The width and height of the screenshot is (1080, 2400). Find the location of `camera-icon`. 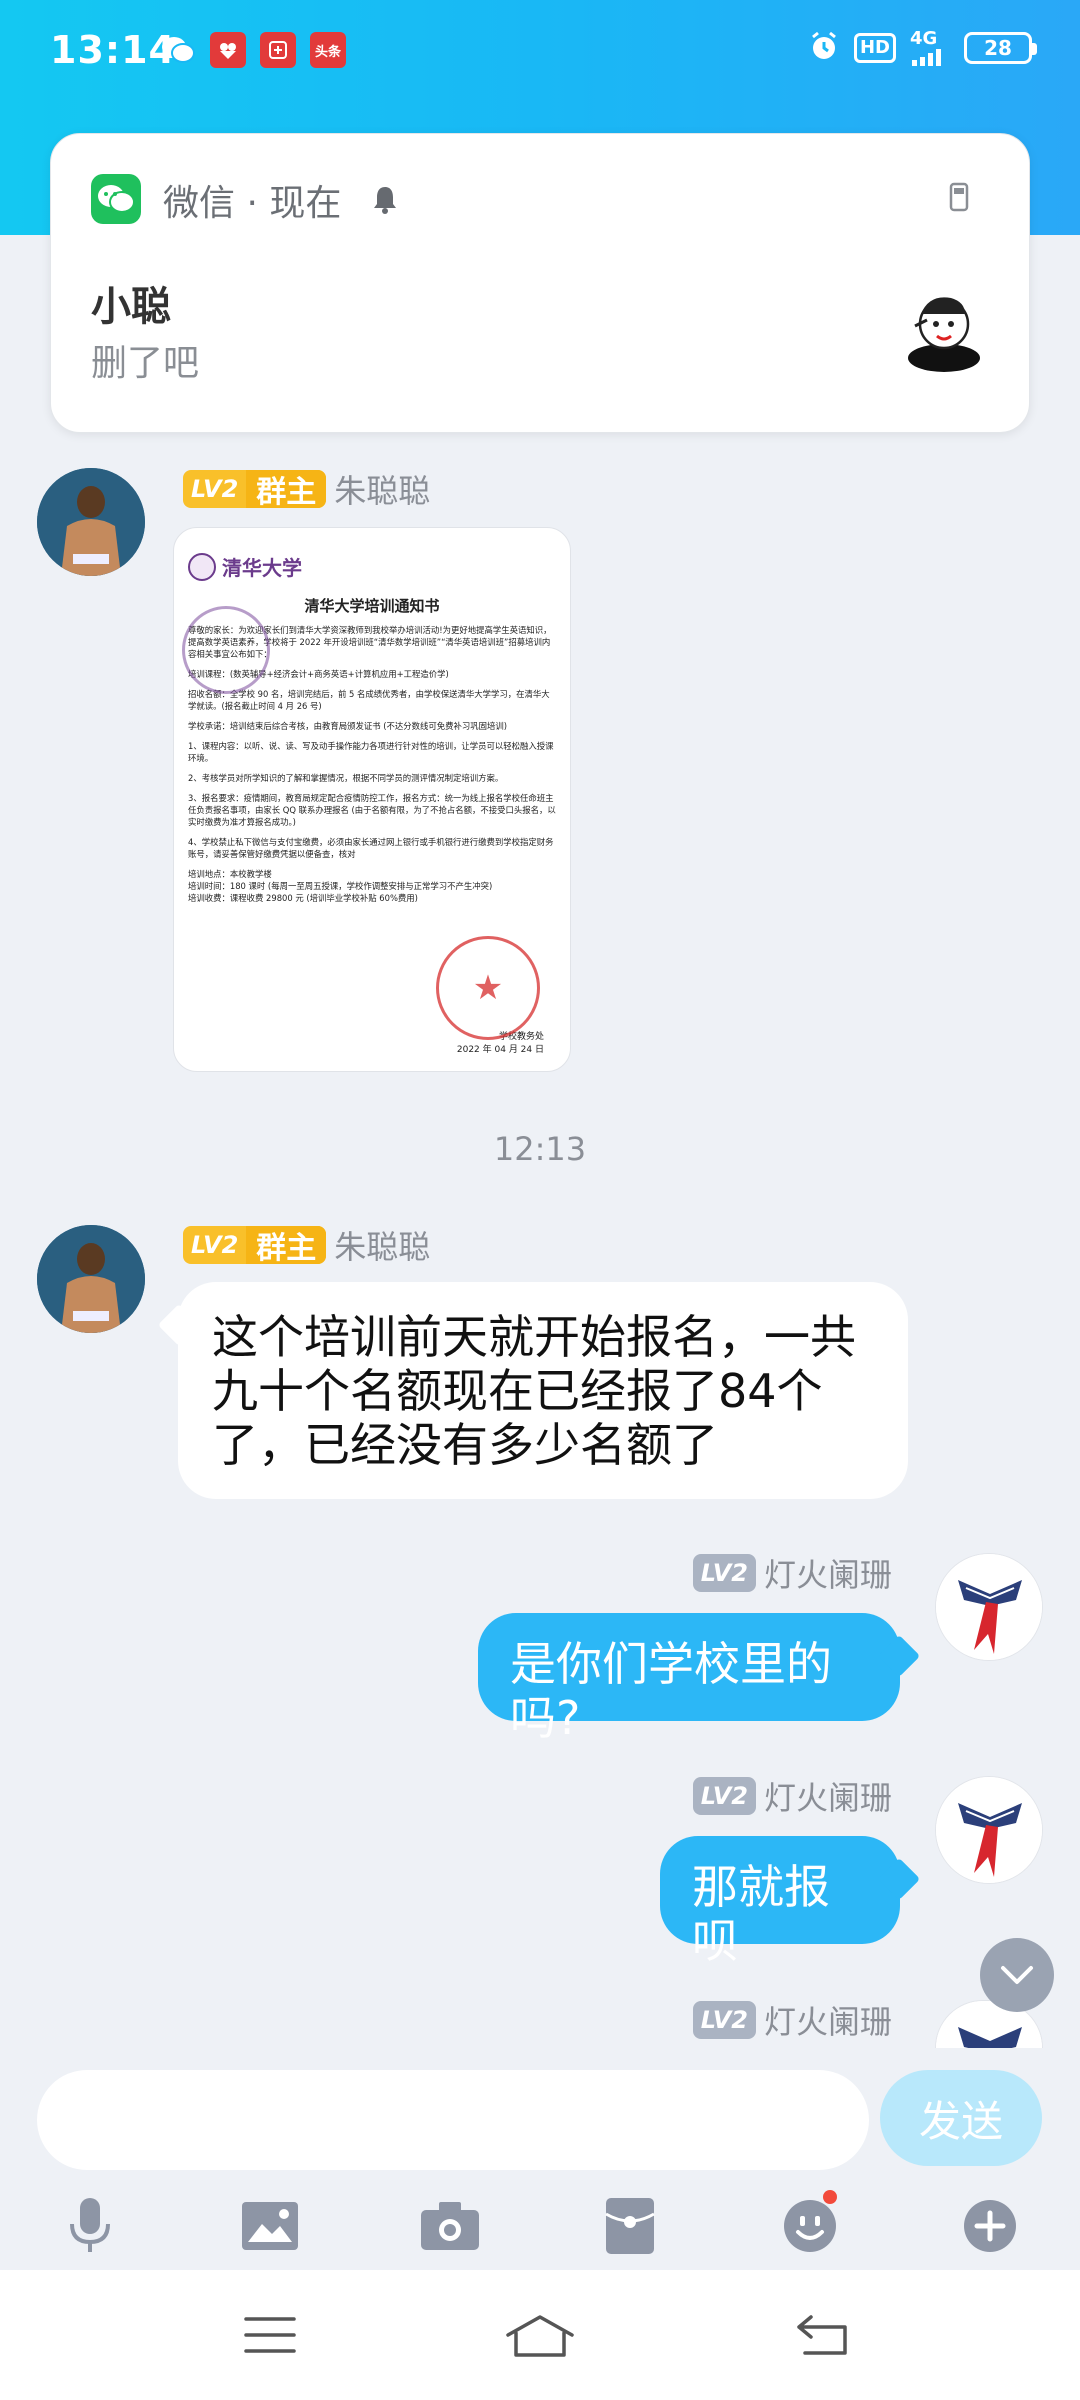

camera-icon is located at coordinates (450, 2226).